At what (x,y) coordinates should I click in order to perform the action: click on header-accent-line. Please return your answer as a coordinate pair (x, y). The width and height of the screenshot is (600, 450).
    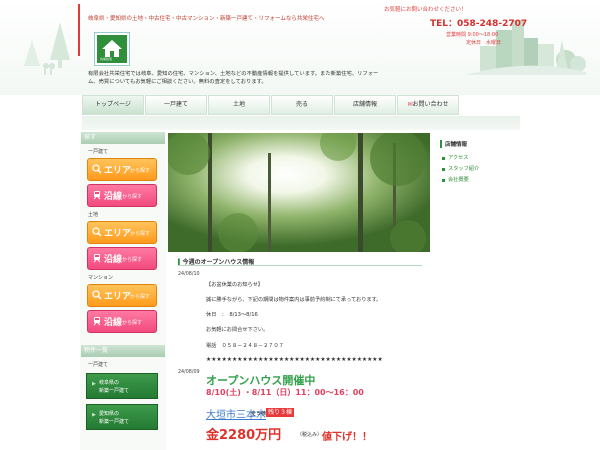
    Looking at the image, I should click on (79, 30).